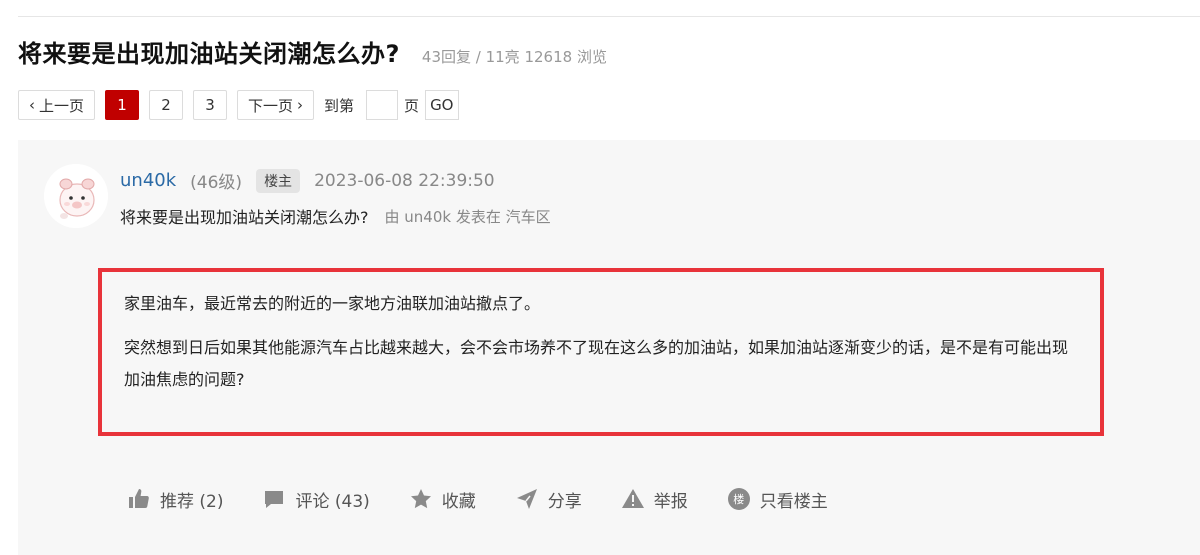 This screenshot has width=1200, height=555. What do you see at coordinates (467, 216) in the screenshot?
I see `posted-by-info: 由 un40k 发表在 汽车区` at bounding box center [467, 216].